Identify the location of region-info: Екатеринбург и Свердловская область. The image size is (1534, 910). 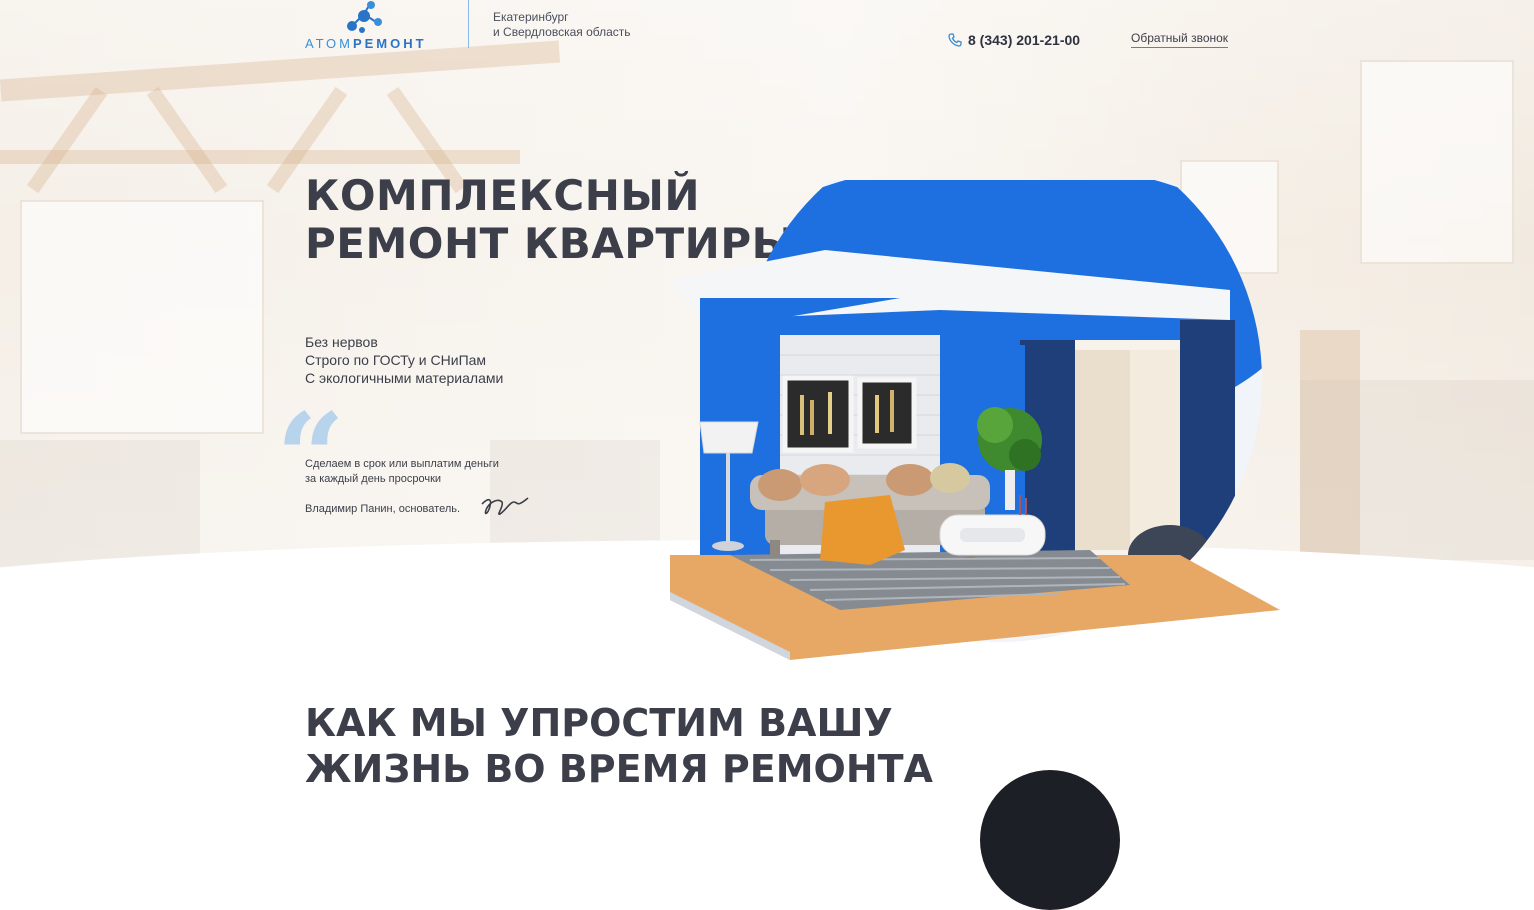
(562, 25).